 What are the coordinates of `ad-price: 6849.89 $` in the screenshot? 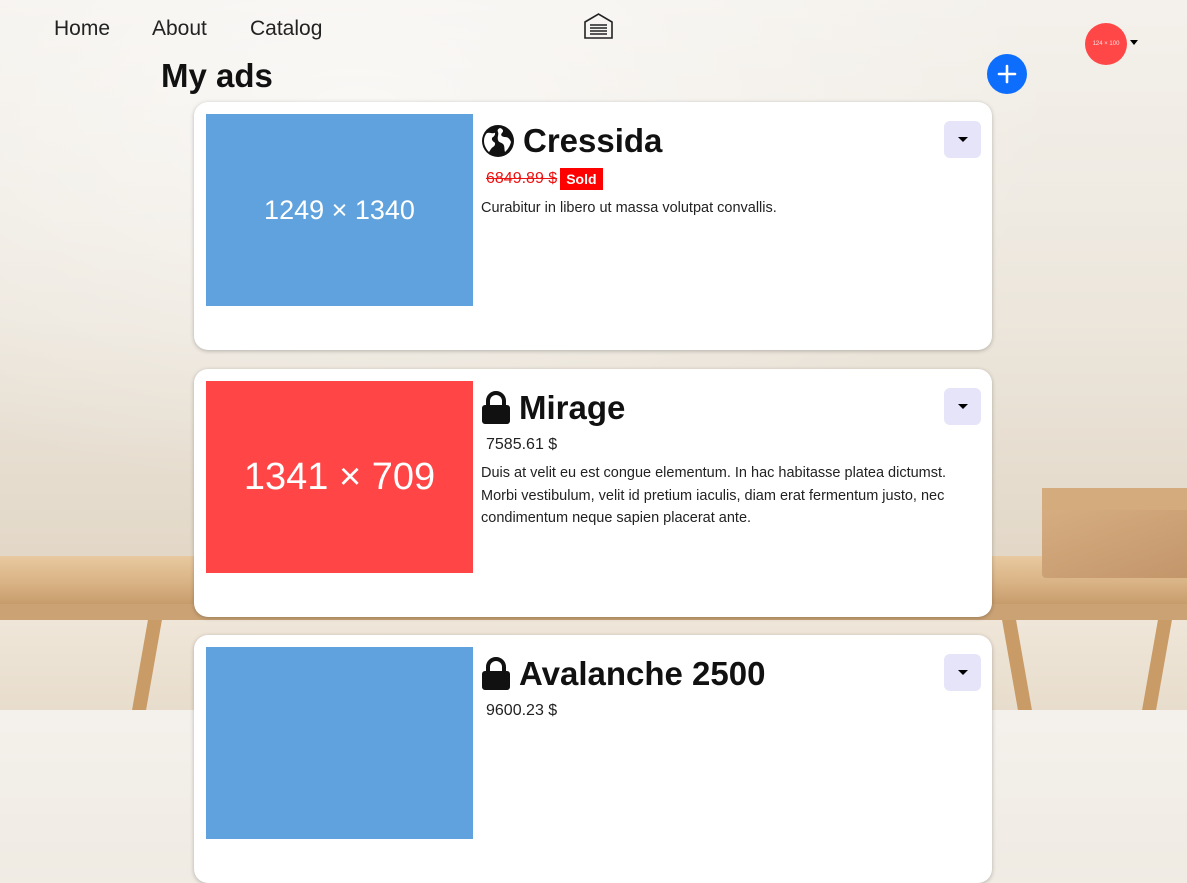 It's located at (522, 178).